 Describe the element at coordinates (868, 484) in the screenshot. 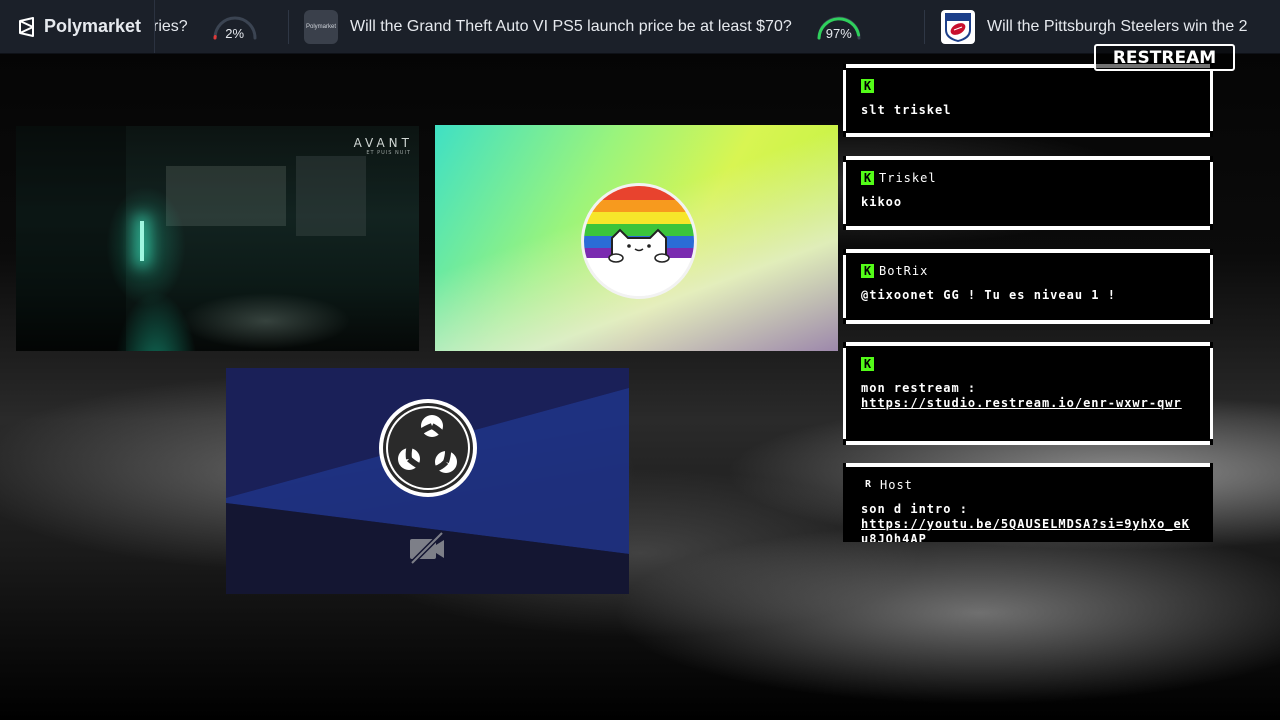

I see `restream-icon: R` at that location.